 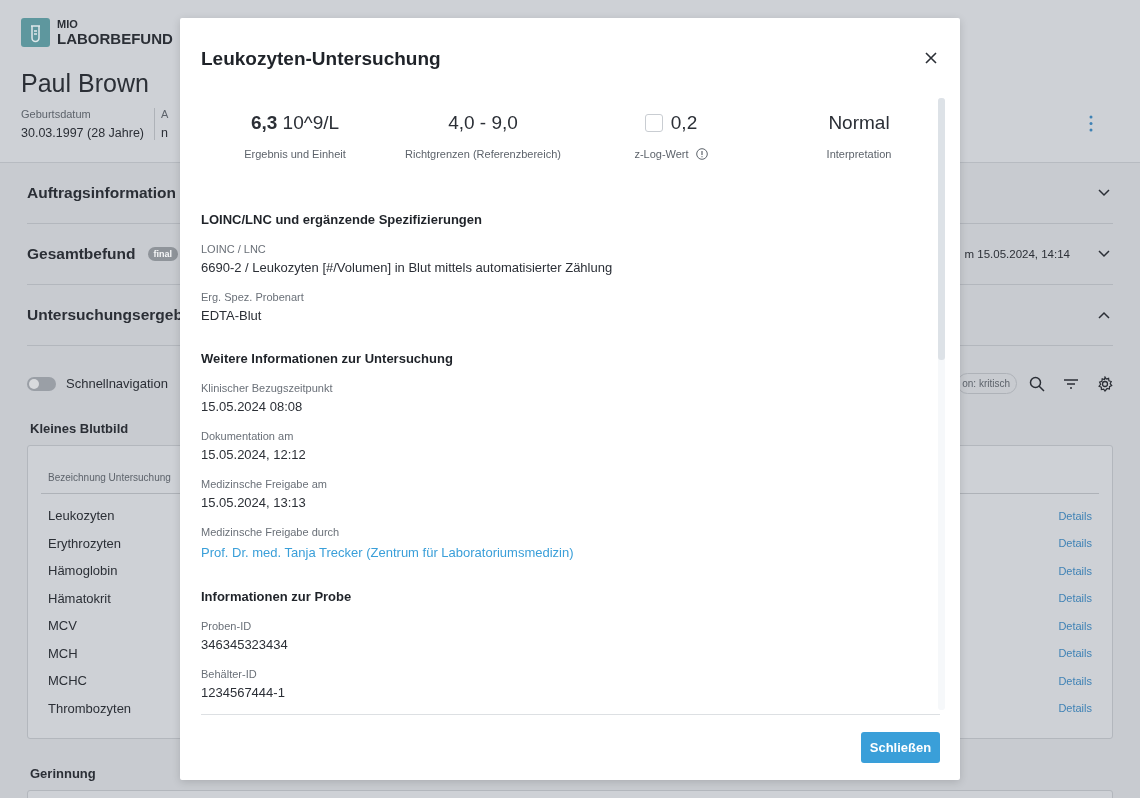 I want to click on field-label: Geburtsdatum, so click(x=56, y=114).